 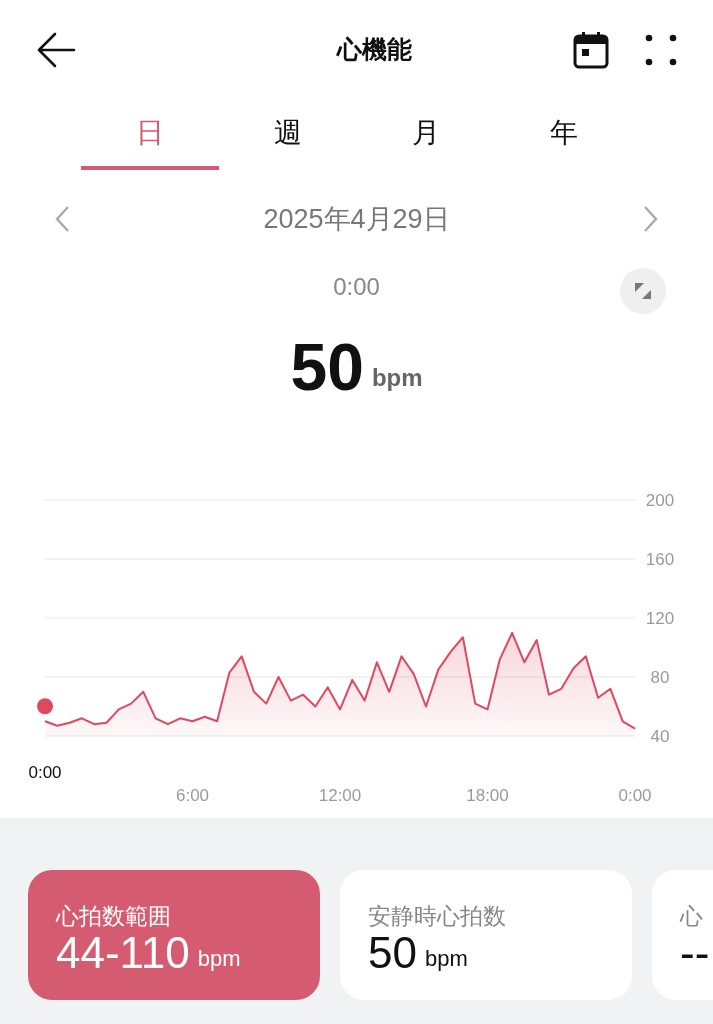 What do you see at coordinates (397, 378) in the screenshot?
I see `heart-rate-unit: bpm` at bounding box center [397, 378].